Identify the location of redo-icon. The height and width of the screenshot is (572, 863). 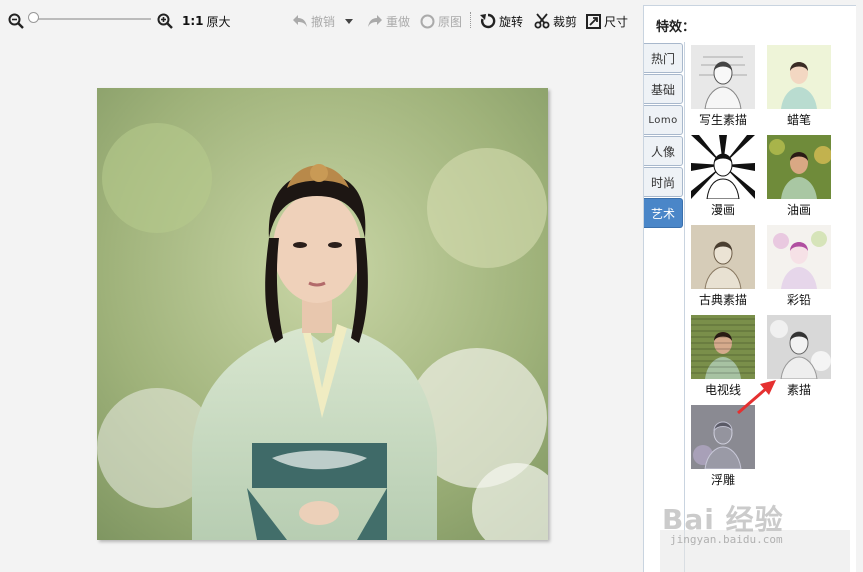
(375, 21).